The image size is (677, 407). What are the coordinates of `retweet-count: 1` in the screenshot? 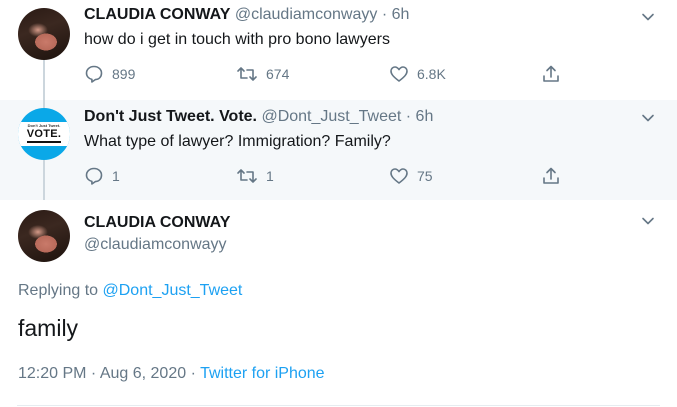 It's located at (270, 176).